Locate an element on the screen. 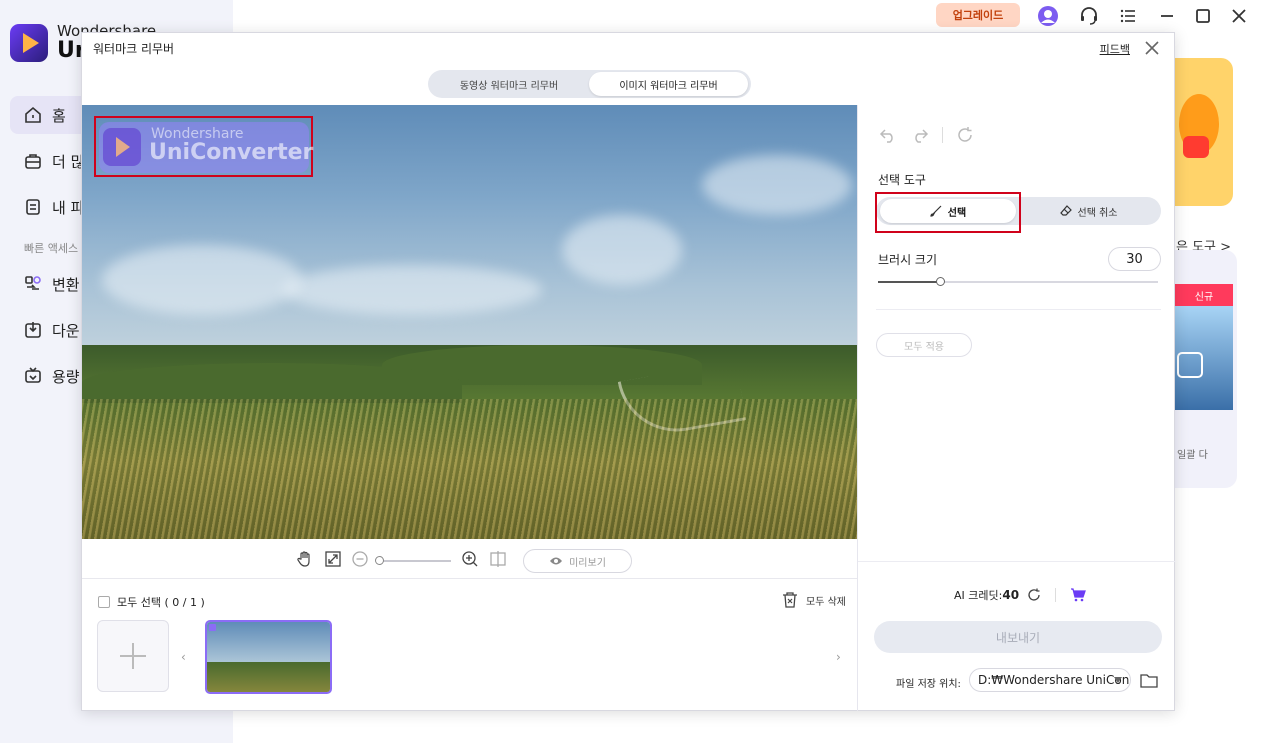  brush-size-label: 브러시 크기 is located at coordinates (908, 260).